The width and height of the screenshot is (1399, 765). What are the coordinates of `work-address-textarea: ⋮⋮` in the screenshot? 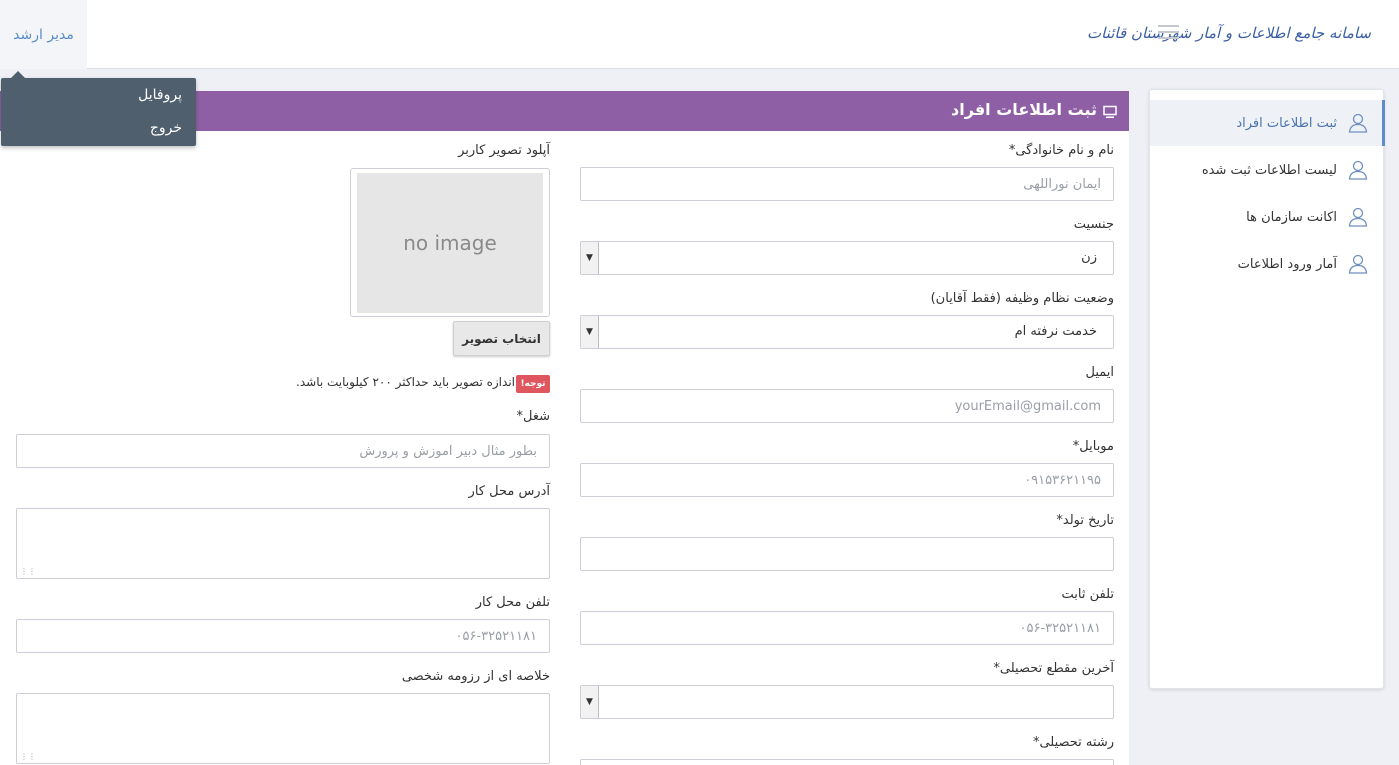 It's located at (283, 543).